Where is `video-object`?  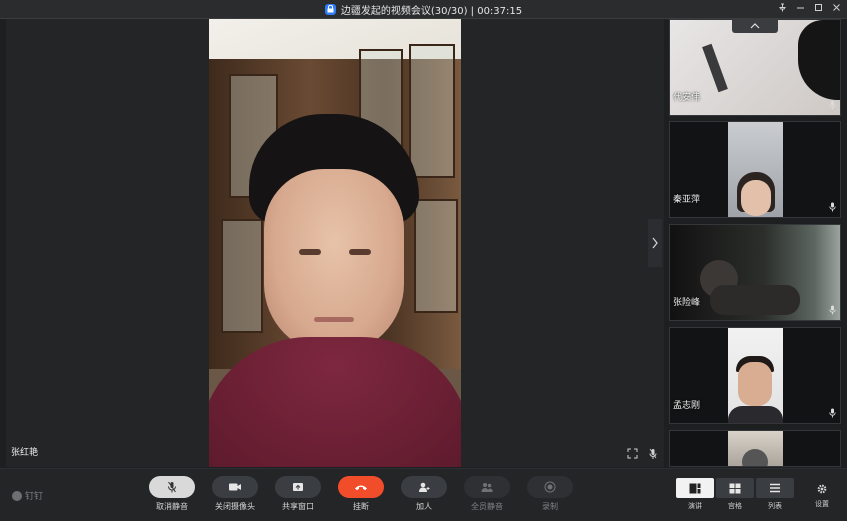
video-object is located at coordinates (755, 457).